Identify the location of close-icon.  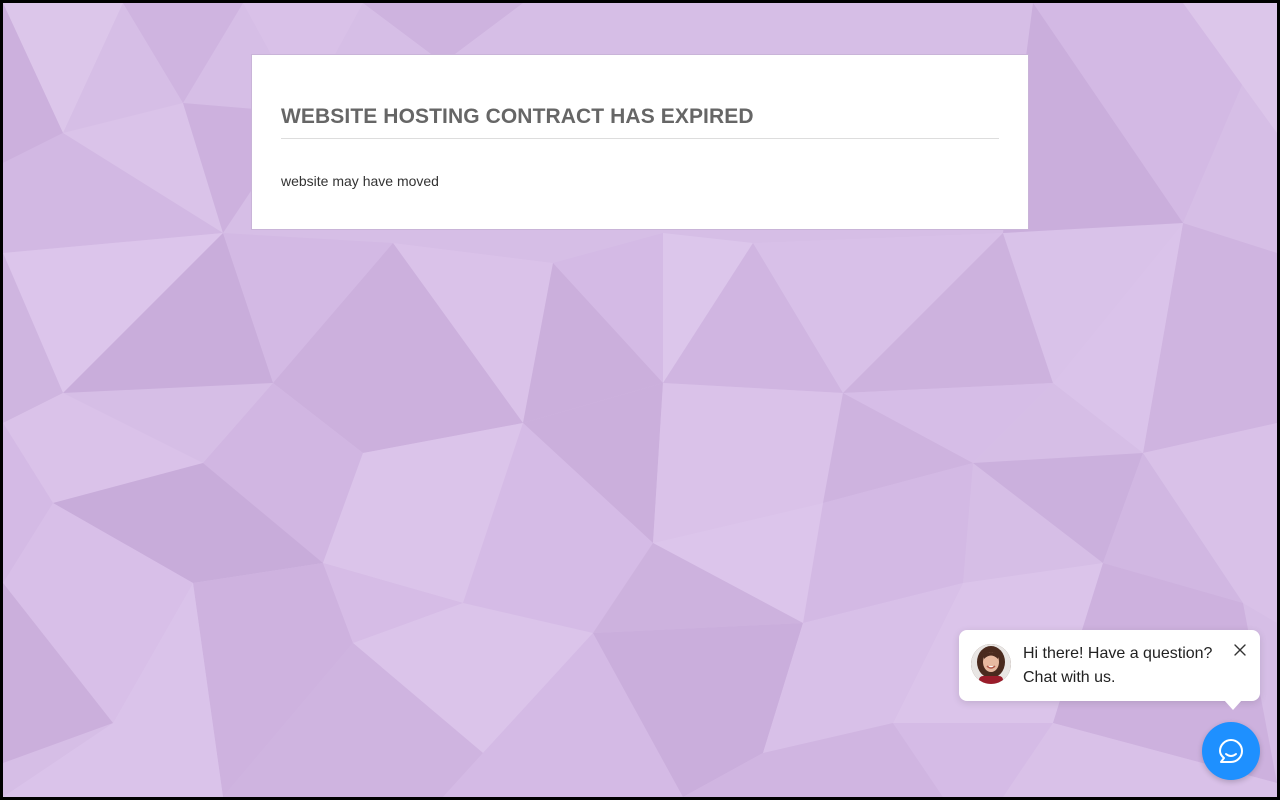
(1240, 650).